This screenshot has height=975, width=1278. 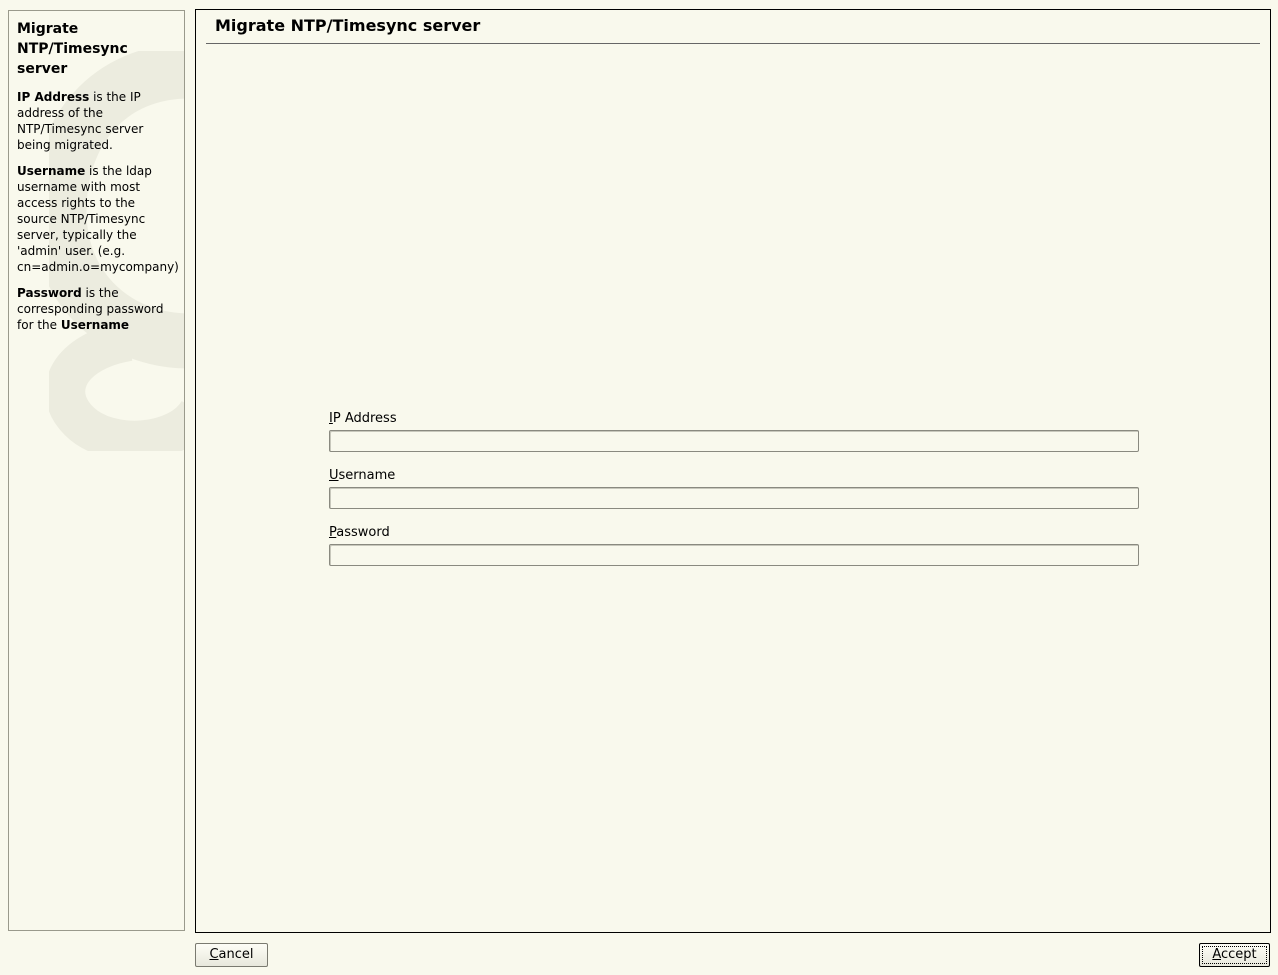 I want to click on page-title: Migrate NTP/Timesync server, so click(x=348, y=25).